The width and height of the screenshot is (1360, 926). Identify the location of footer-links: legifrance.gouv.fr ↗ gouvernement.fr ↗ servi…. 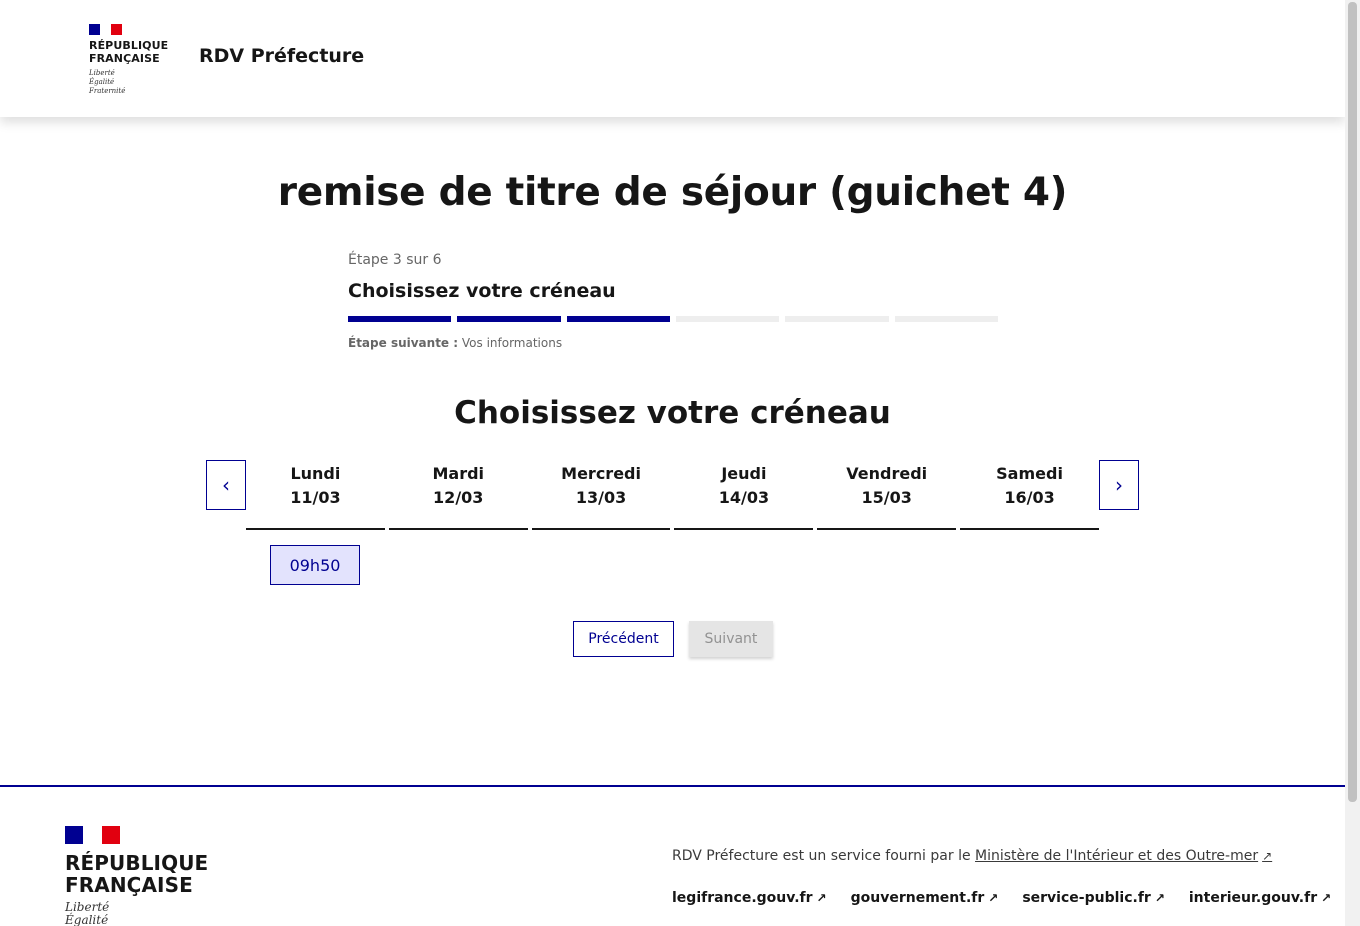
(1001, 898).